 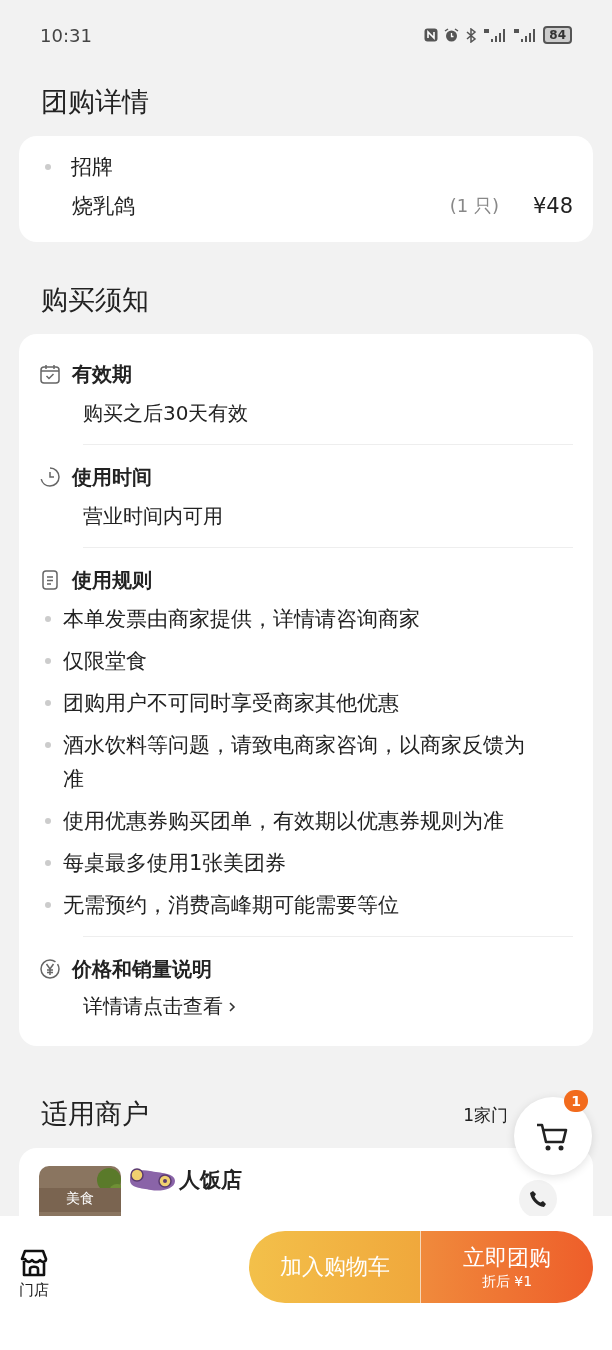 I want to click on notice-text: 营业时间内可用, so click(x=153, y=516).